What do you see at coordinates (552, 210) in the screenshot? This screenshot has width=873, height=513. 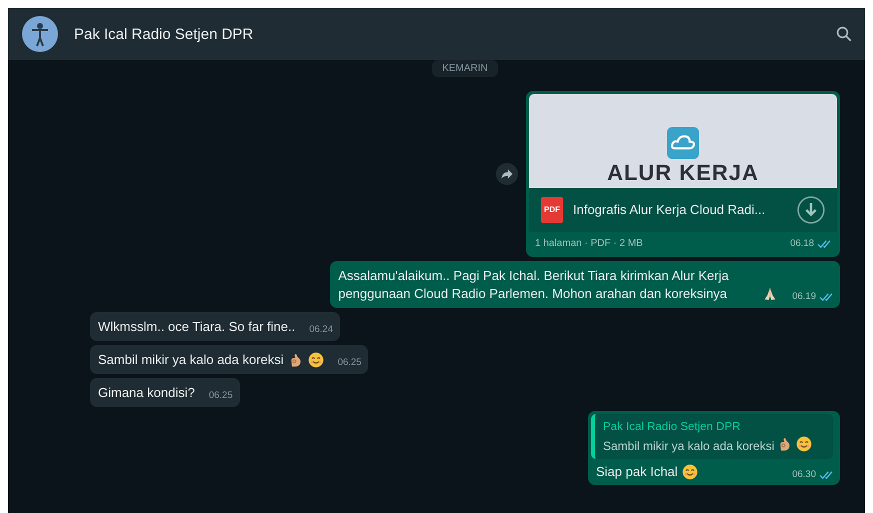 I see `file-type-icon: PDF` at bounding box center [552, 210].